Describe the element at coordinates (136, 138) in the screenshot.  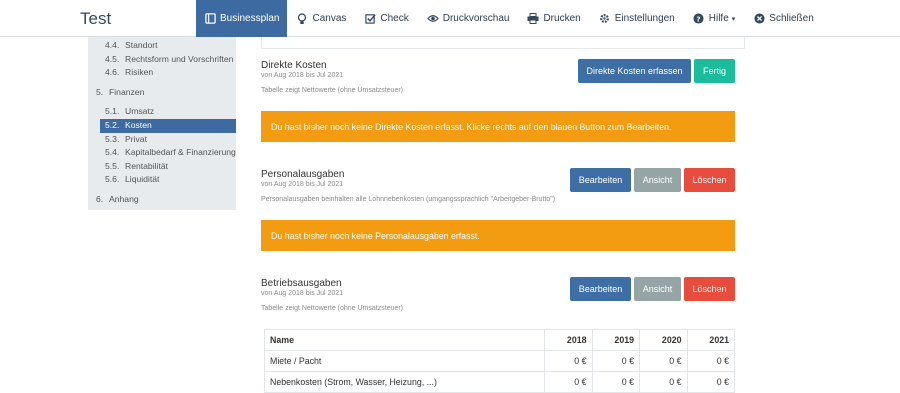
I see `sidebar-item-label: Privat` at that location.